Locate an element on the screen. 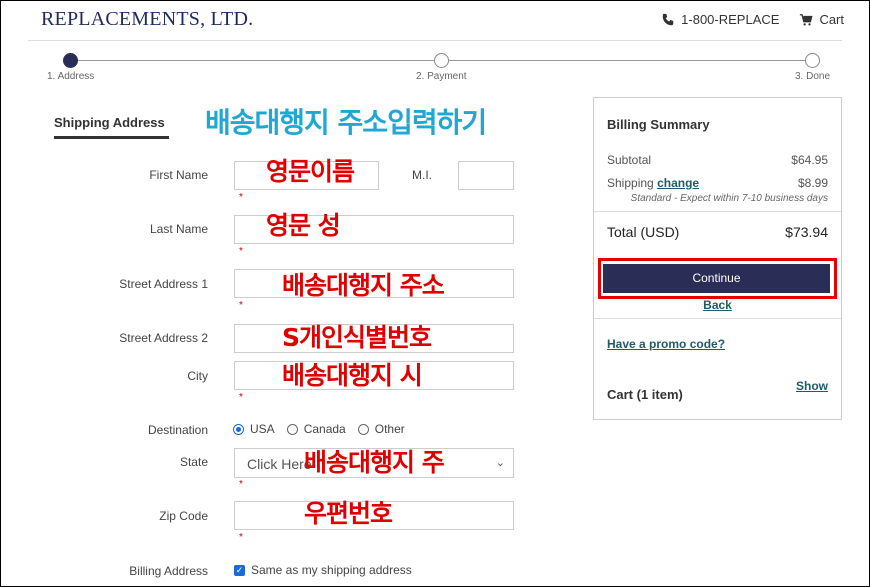 Image resolution: width=870 pixels, height=587 pixels. cart-show-link: Show is located at coordinates (812, 386).